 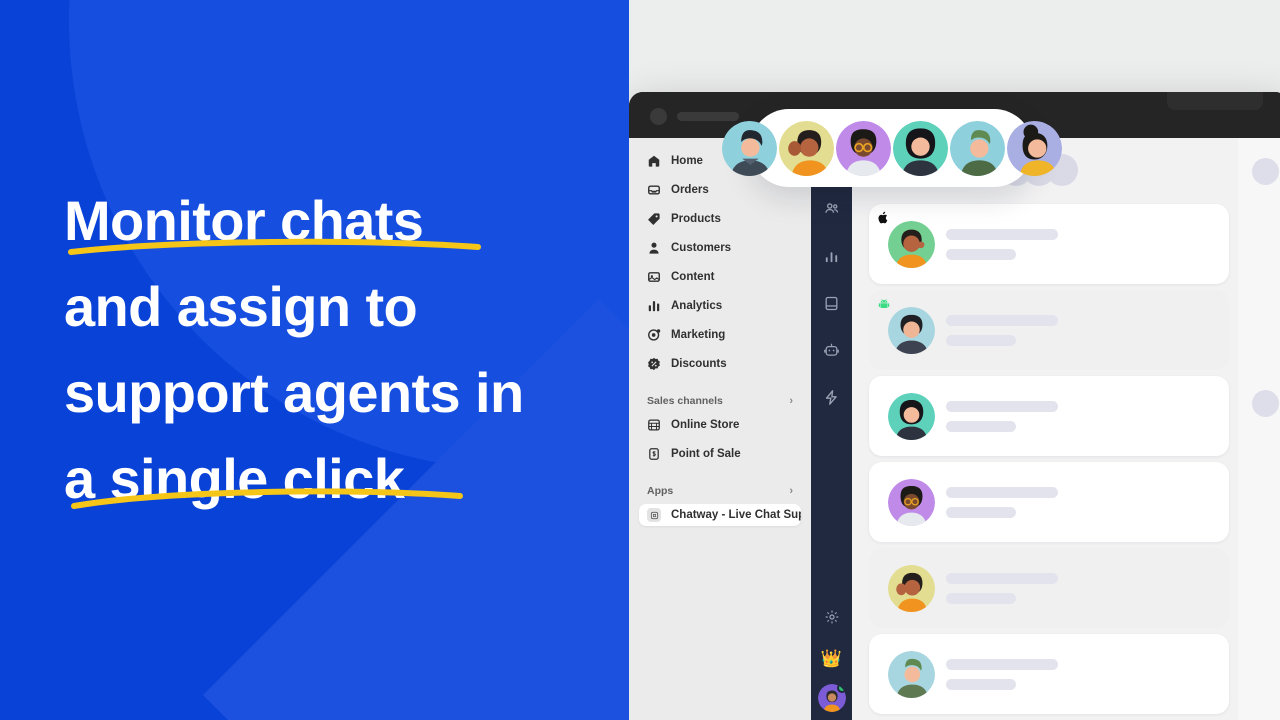 I want to click on crown-glyph: 👑, so click(x=831, y=658).